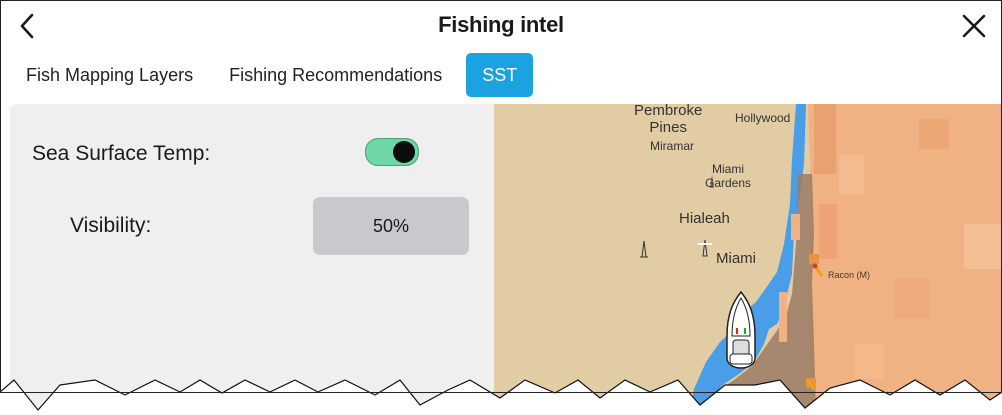 This screenshot has width=1002, height=415. What do you see at coordinates (392, 152) in the screenshot?
I see `sst-toggle` at bounding box center [392, 152].